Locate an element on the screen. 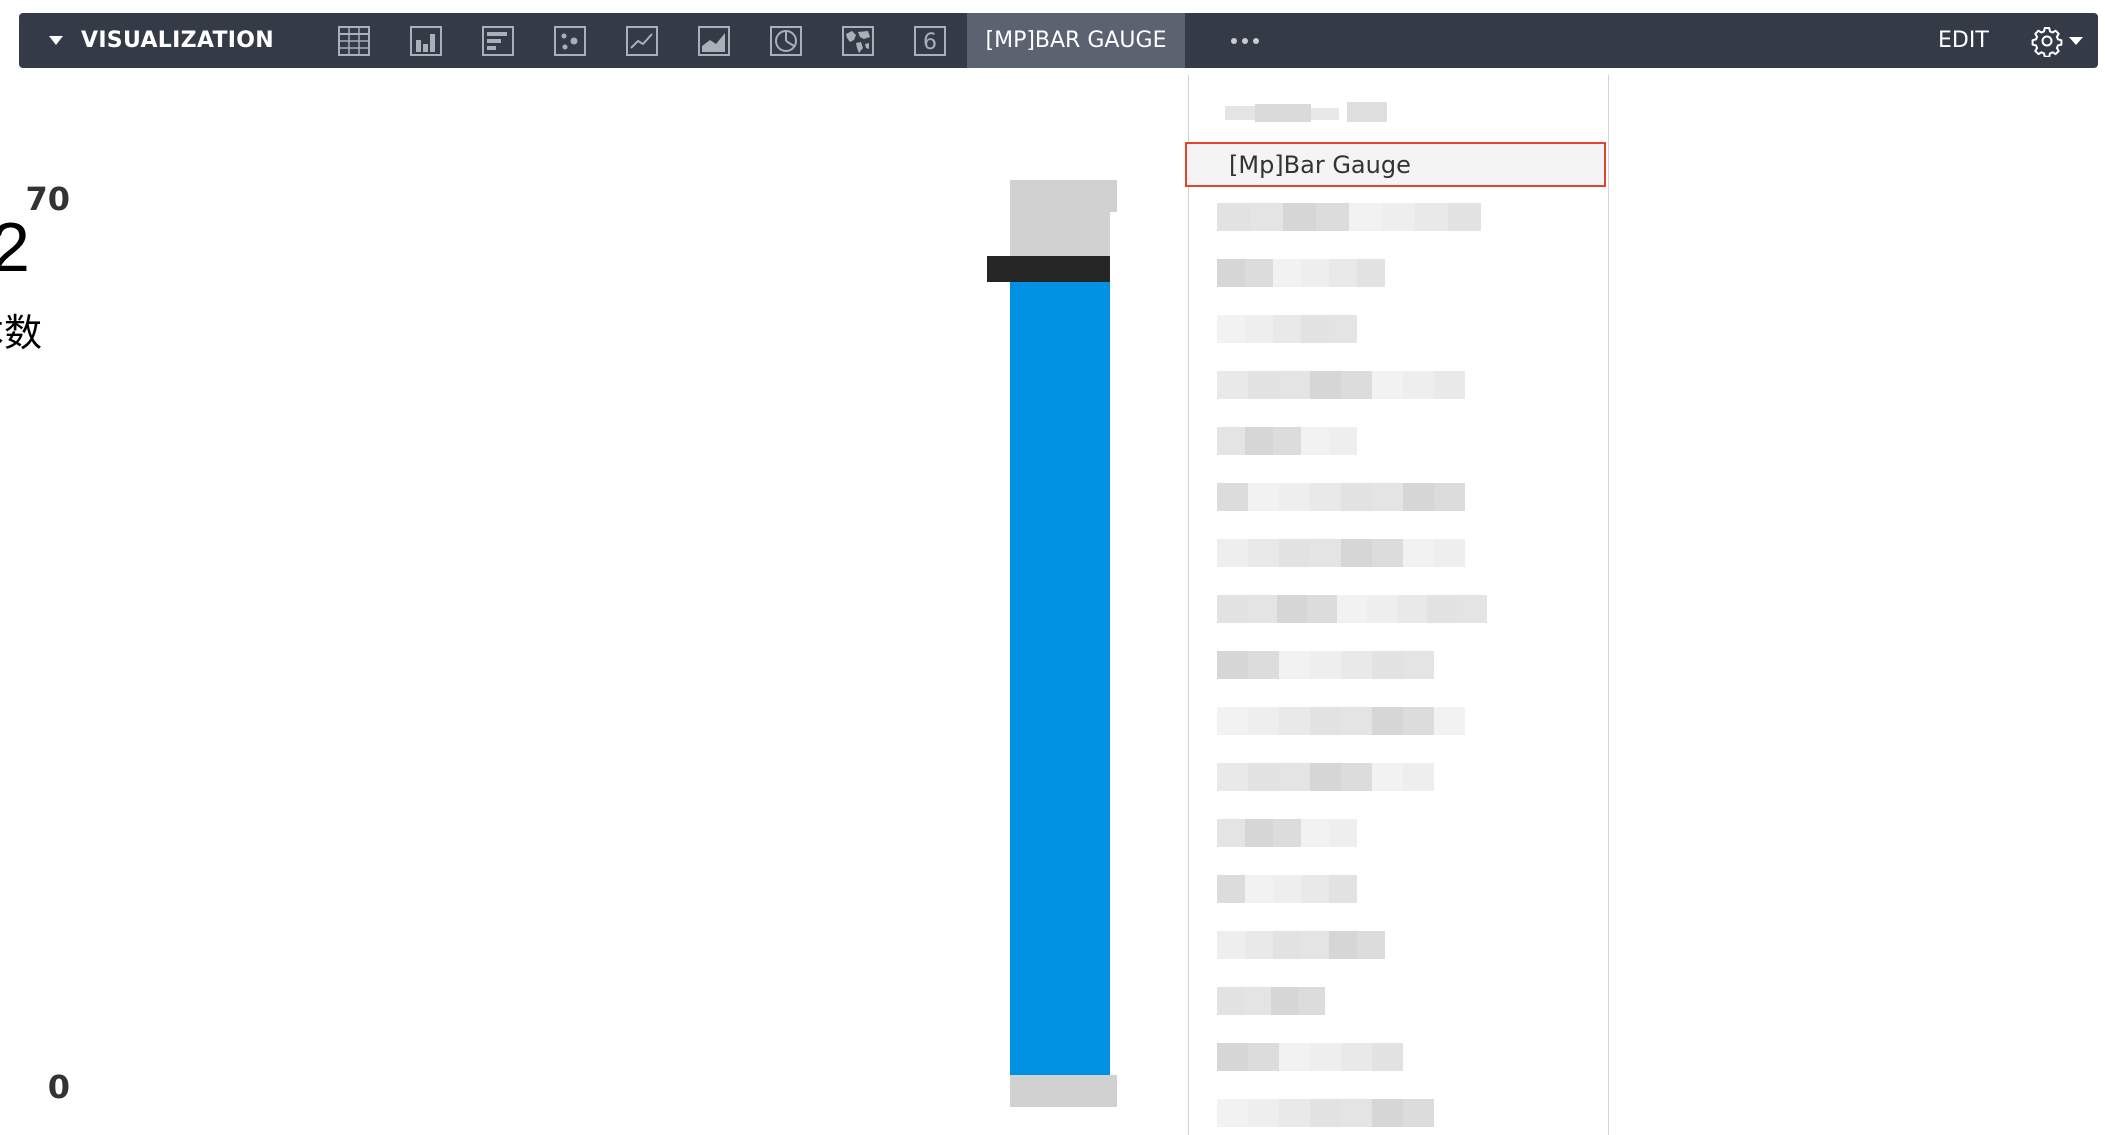  settings-menu-button is located at coordinates (2057, 41).